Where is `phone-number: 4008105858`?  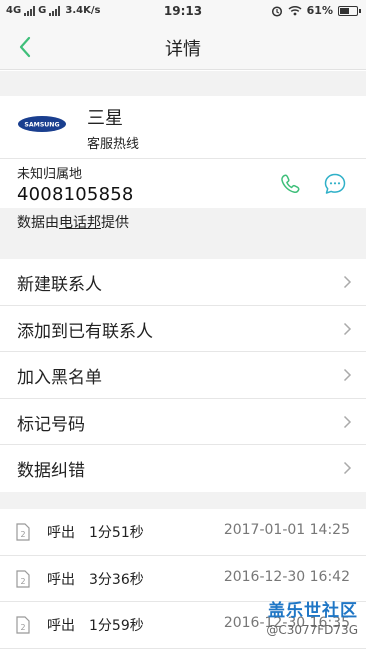 phone-number: 4008105858 is located at coordinates (75, 194).